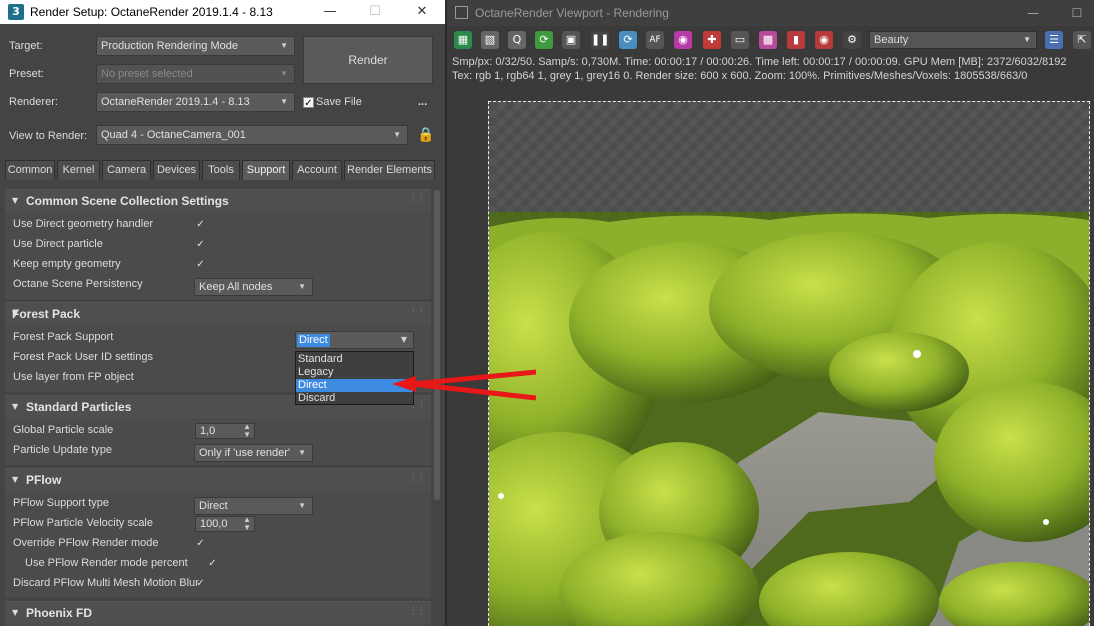 This screenshot has width=1094, height=626. What do you see at coordinates (339, 102) in the screenshot?
I see `save-file-label: Save File` at bounding box center [339, 102].